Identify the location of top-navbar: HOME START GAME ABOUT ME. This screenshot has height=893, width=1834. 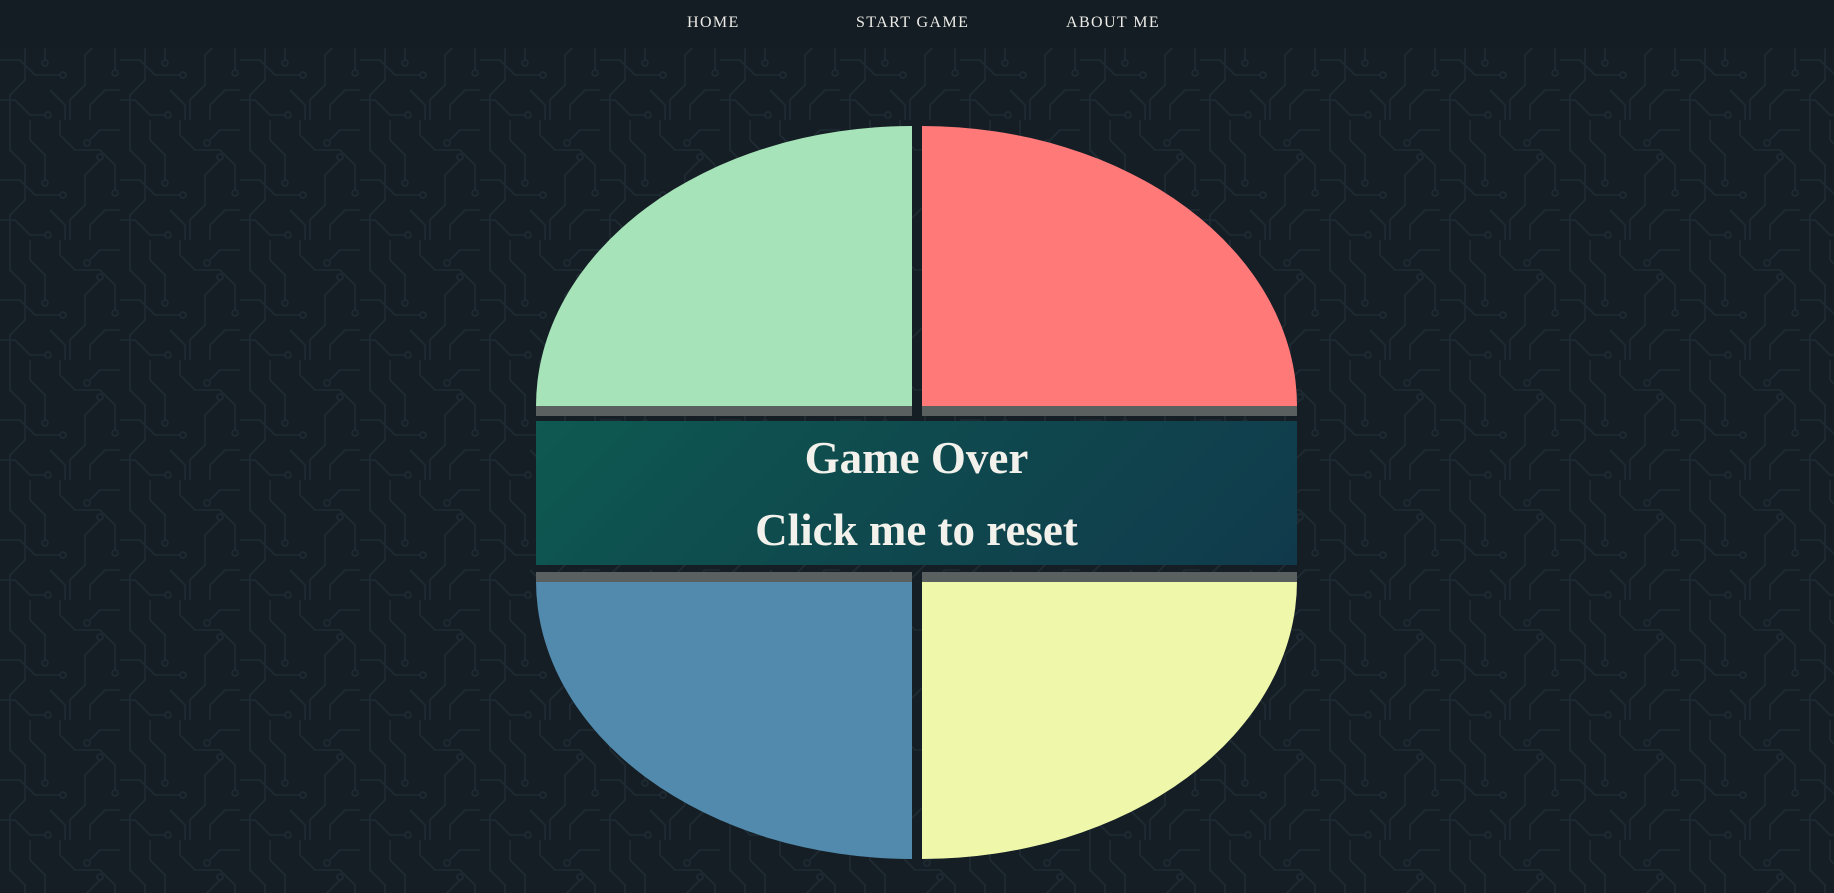
(917, 24).